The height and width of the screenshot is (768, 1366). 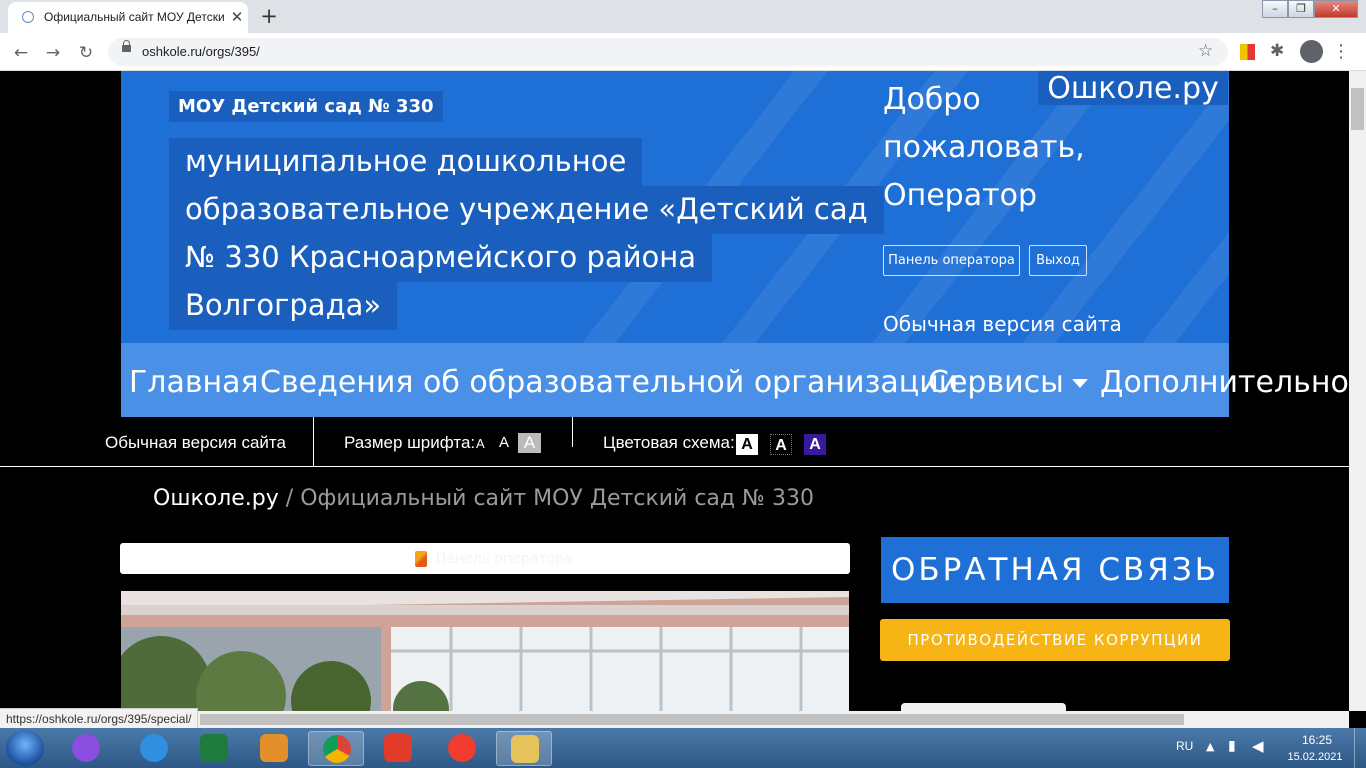 I want to click on acc-normal-version-link: Обычная версия сайта, so click(x=195, y=443).